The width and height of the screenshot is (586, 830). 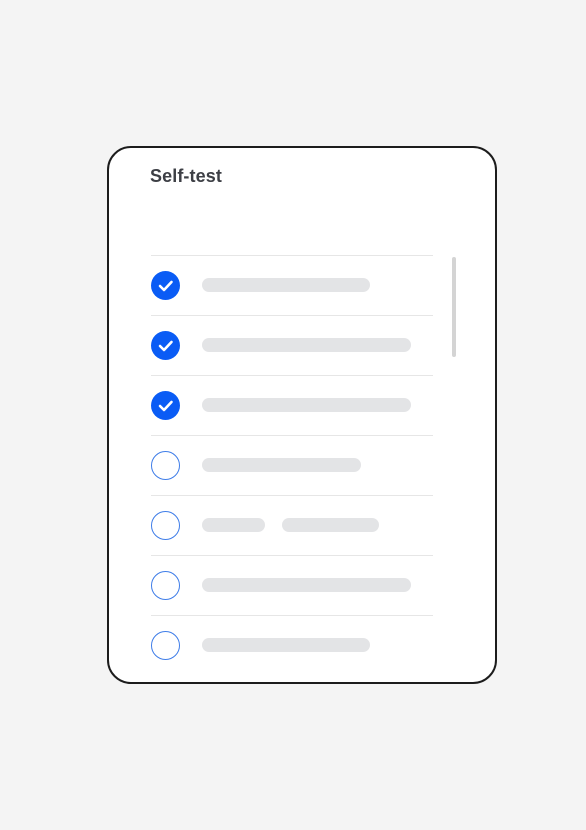 What do you see at coordinates (186, 176) in the screenshot?
I see `card-title: Self-test` at bounding box center [186, 176].